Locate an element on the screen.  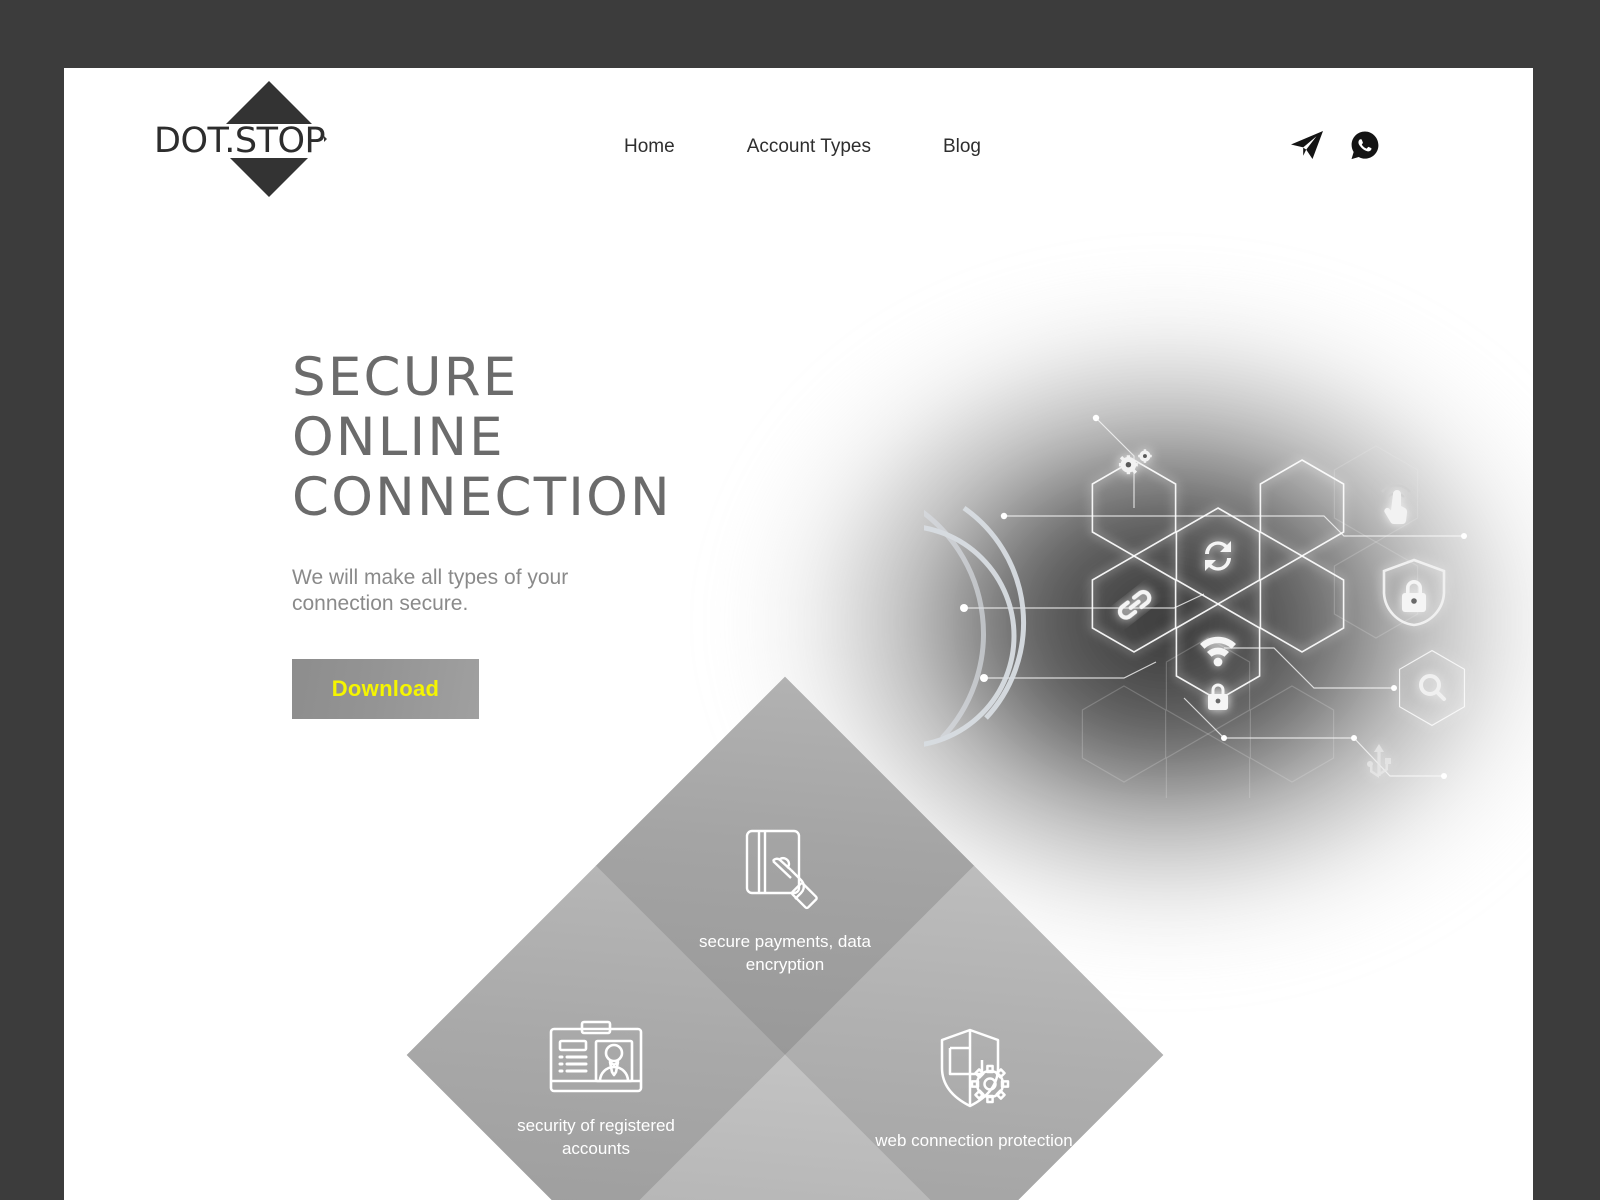
site-header: DOT.STOP Home Account Types Blog is located at coordinates (798, 153).